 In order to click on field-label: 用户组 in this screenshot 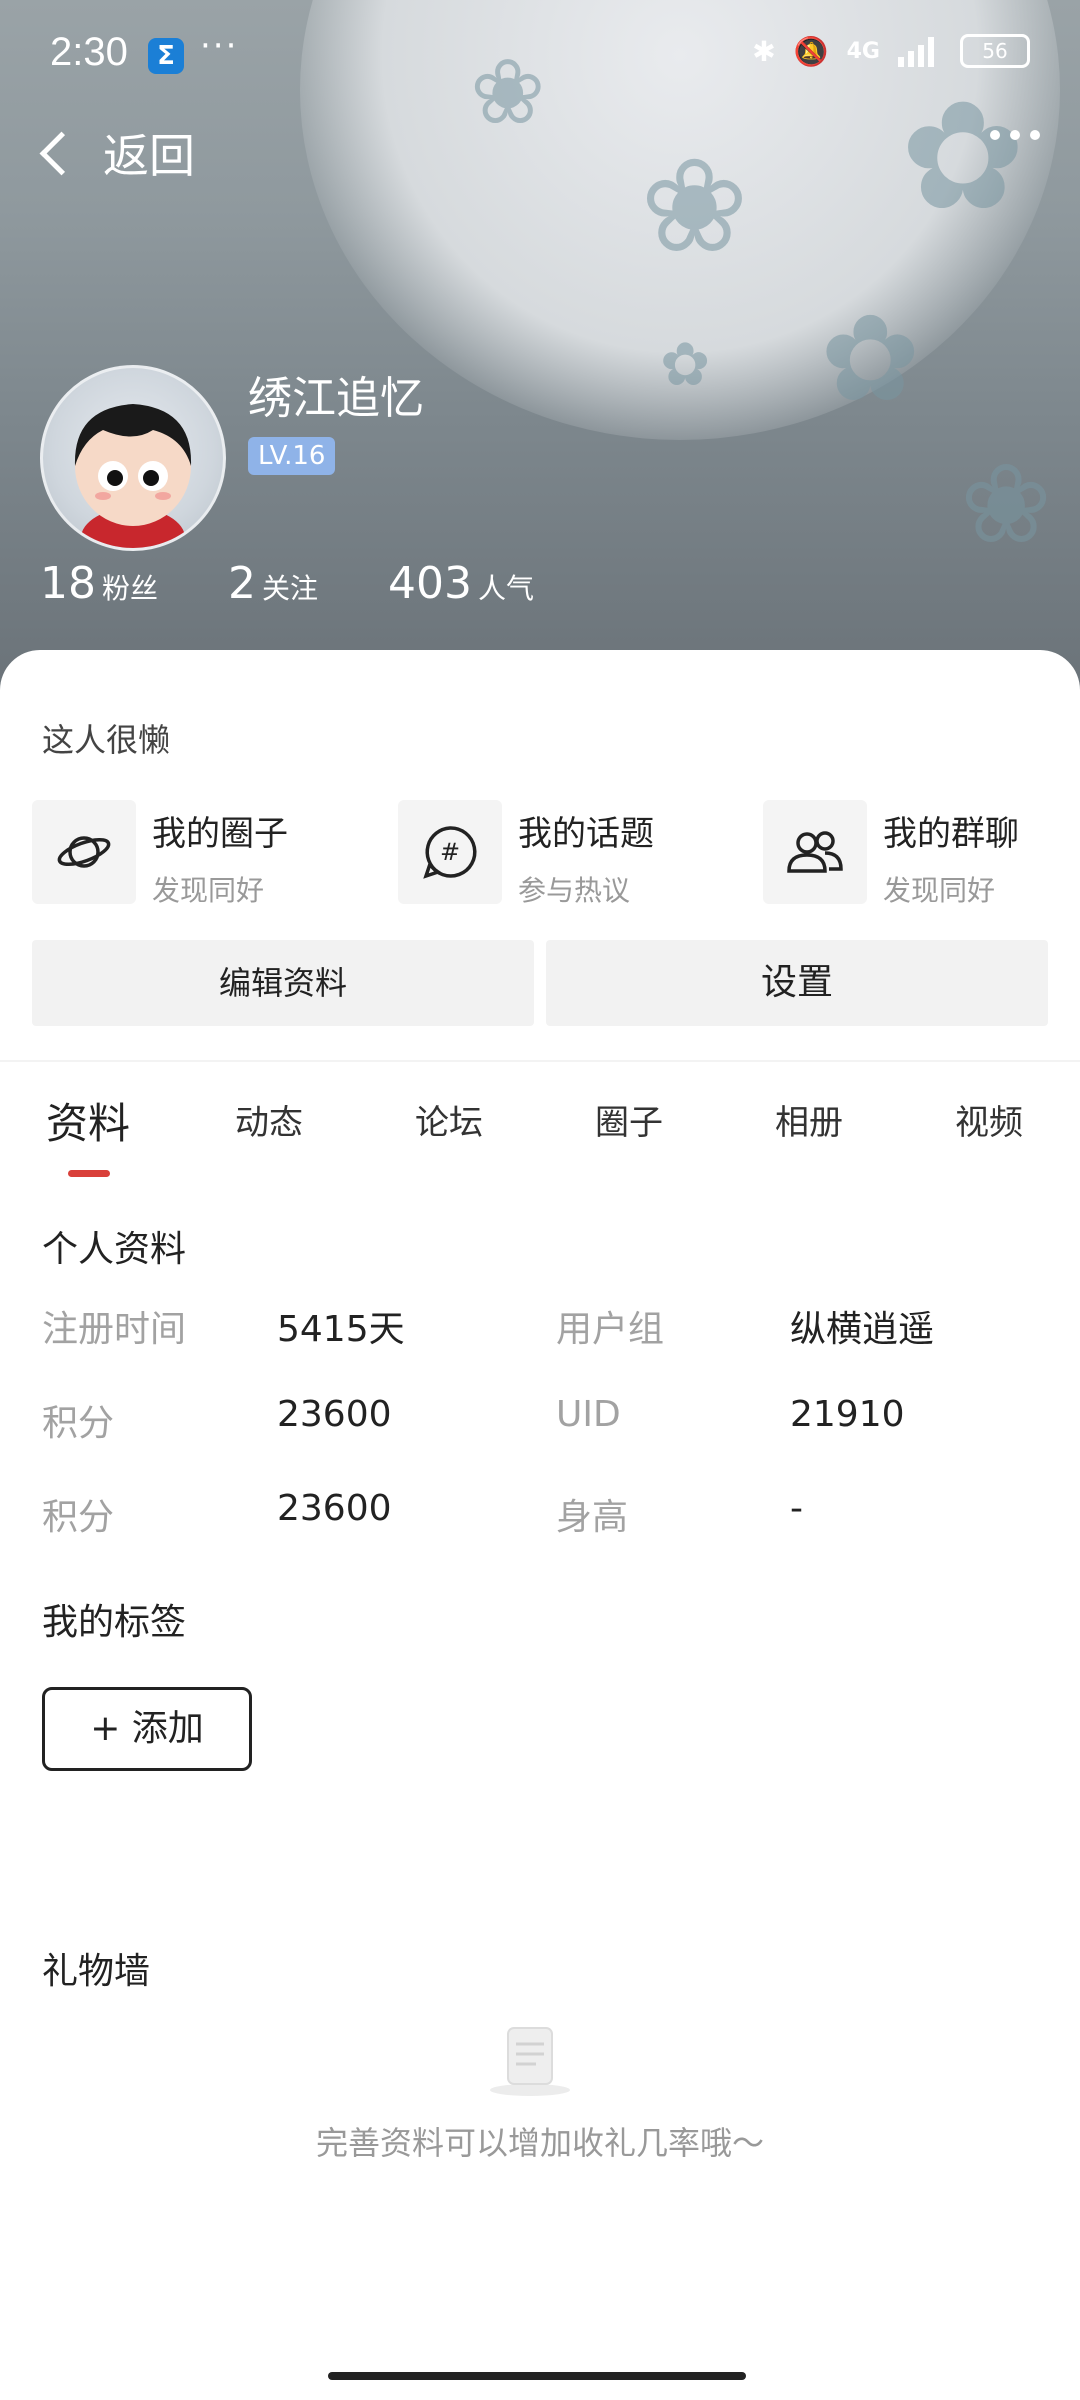, I will do `click(610, 1329)`.